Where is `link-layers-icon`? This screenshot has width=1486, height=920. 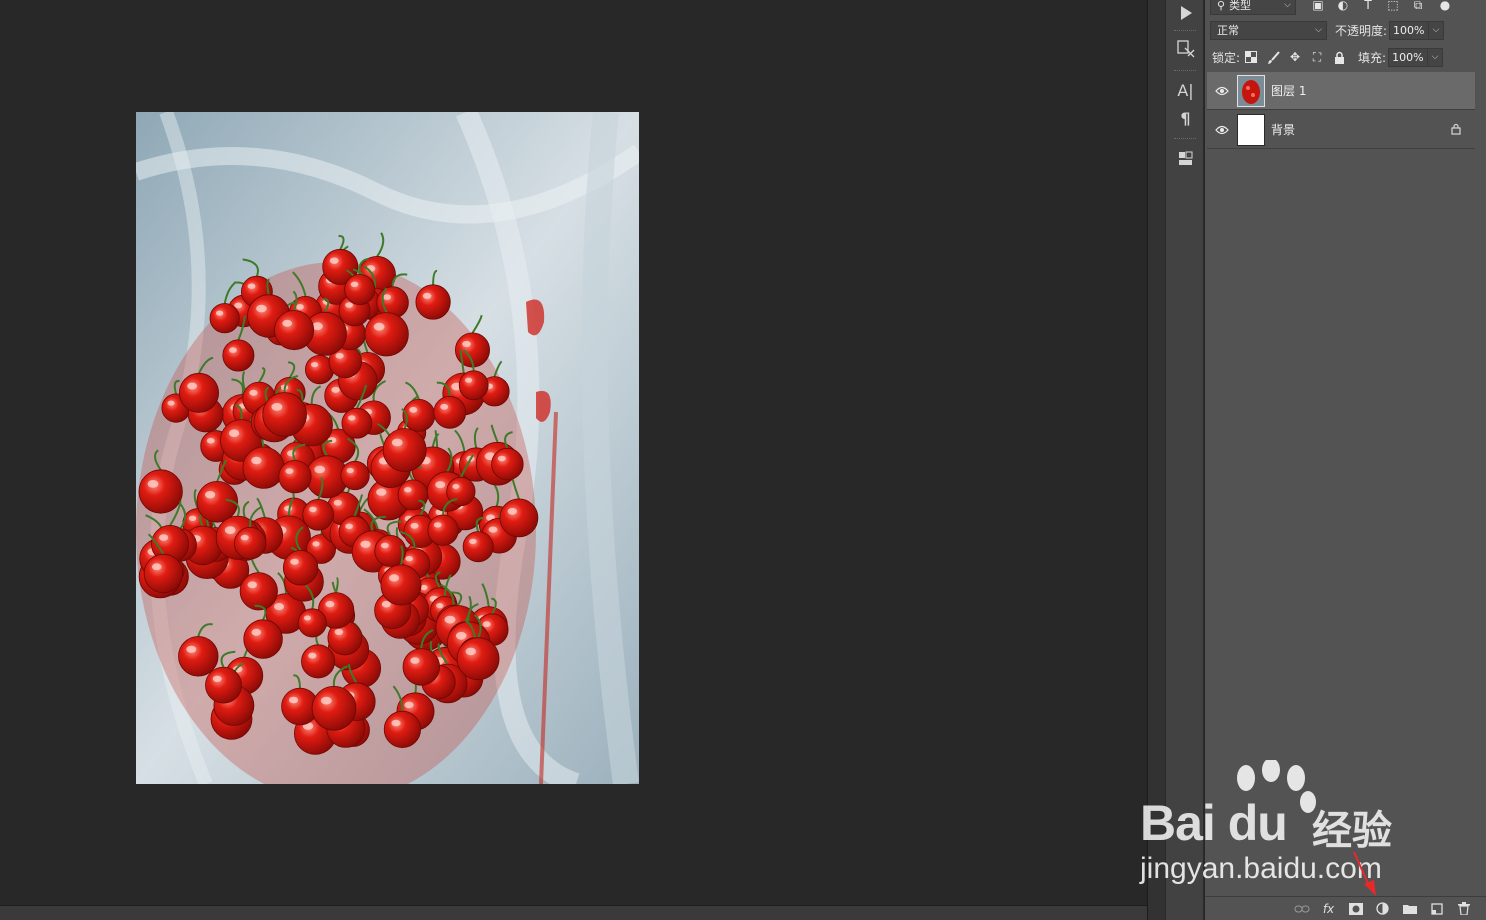
link-layers-icon is located at coordinates (1301, 908).